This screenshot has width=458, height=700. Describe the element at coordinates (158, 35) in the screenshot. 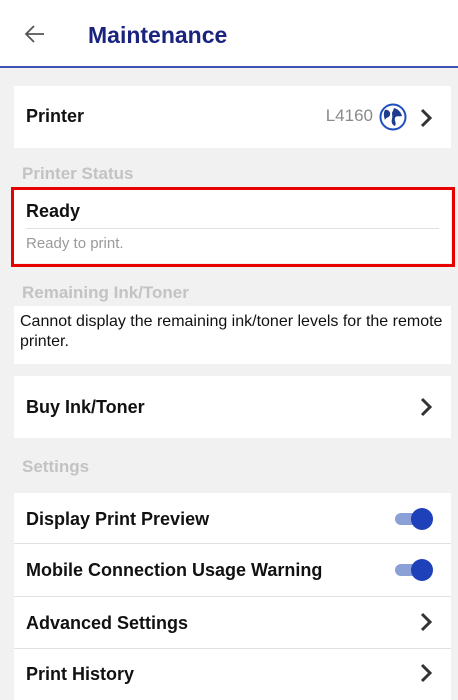

I see `page-title: Maintenance` at that location.